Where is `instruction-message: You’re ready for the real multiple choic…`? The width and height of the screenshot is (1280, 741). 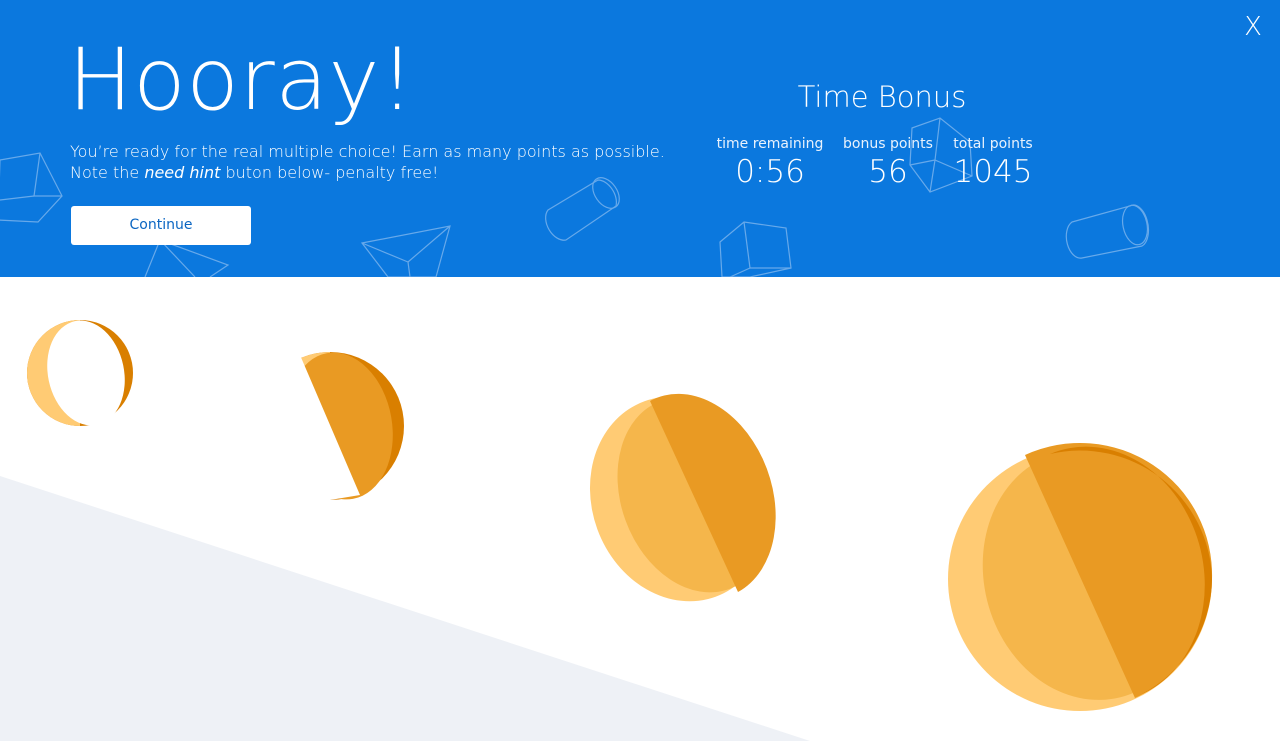 instruction-message: You’re ready for the real multiple choic… is located at coordinates (370, 162).